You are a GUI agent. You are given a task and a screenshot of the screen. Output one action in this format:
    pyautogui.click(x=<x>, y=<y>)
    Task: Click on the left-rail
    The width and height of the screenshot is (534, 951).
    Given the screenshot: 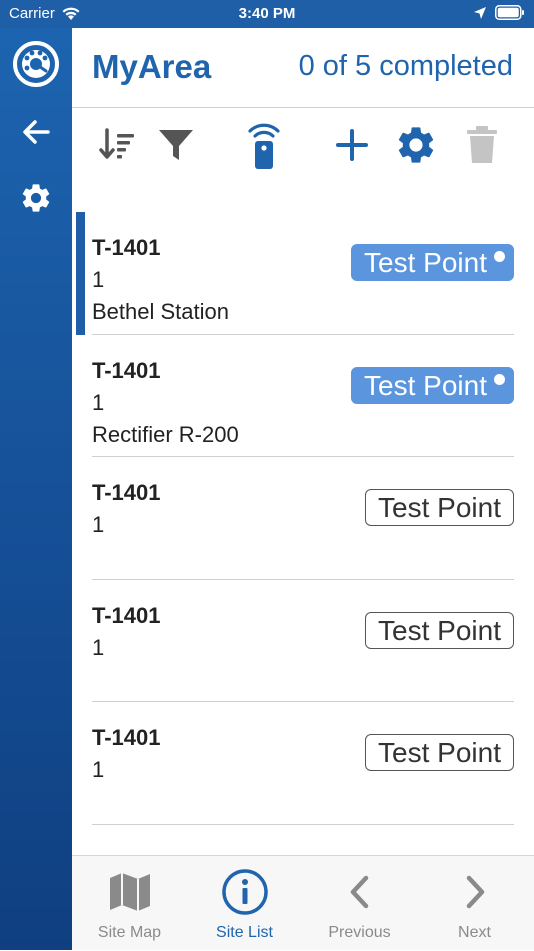 What is the action you would take?
    pyautogui.click(x=36, y=489)
    